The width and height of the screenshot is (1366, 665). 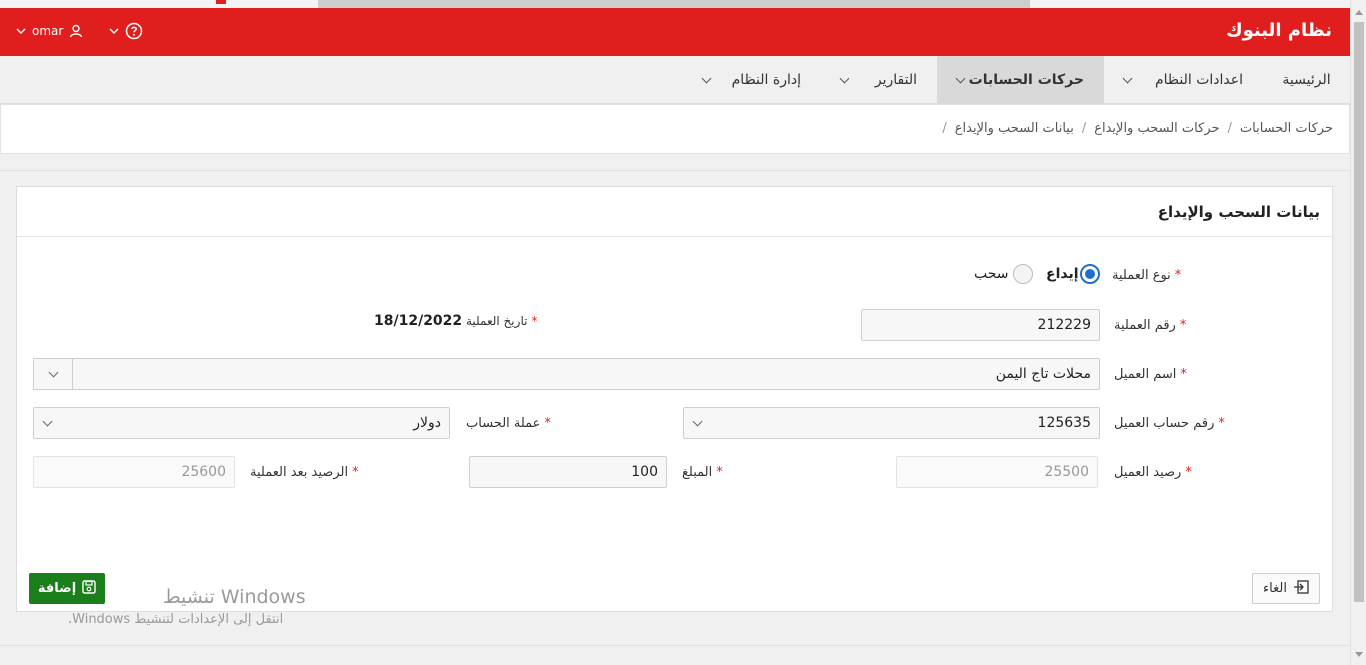 What do you see at coordinates (991, 274) in the screenshot?
I see `radio-withdraw-label: سحب` at bounding box center [991, 274].